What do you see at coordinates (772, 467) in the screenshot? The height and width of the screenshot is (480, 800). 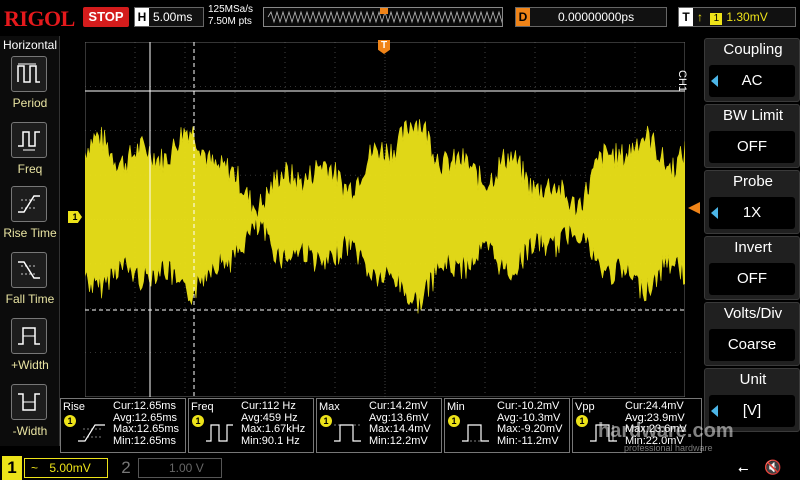 I see `speaker-muted-icon: 🔇` at bounding box center [772, 467].